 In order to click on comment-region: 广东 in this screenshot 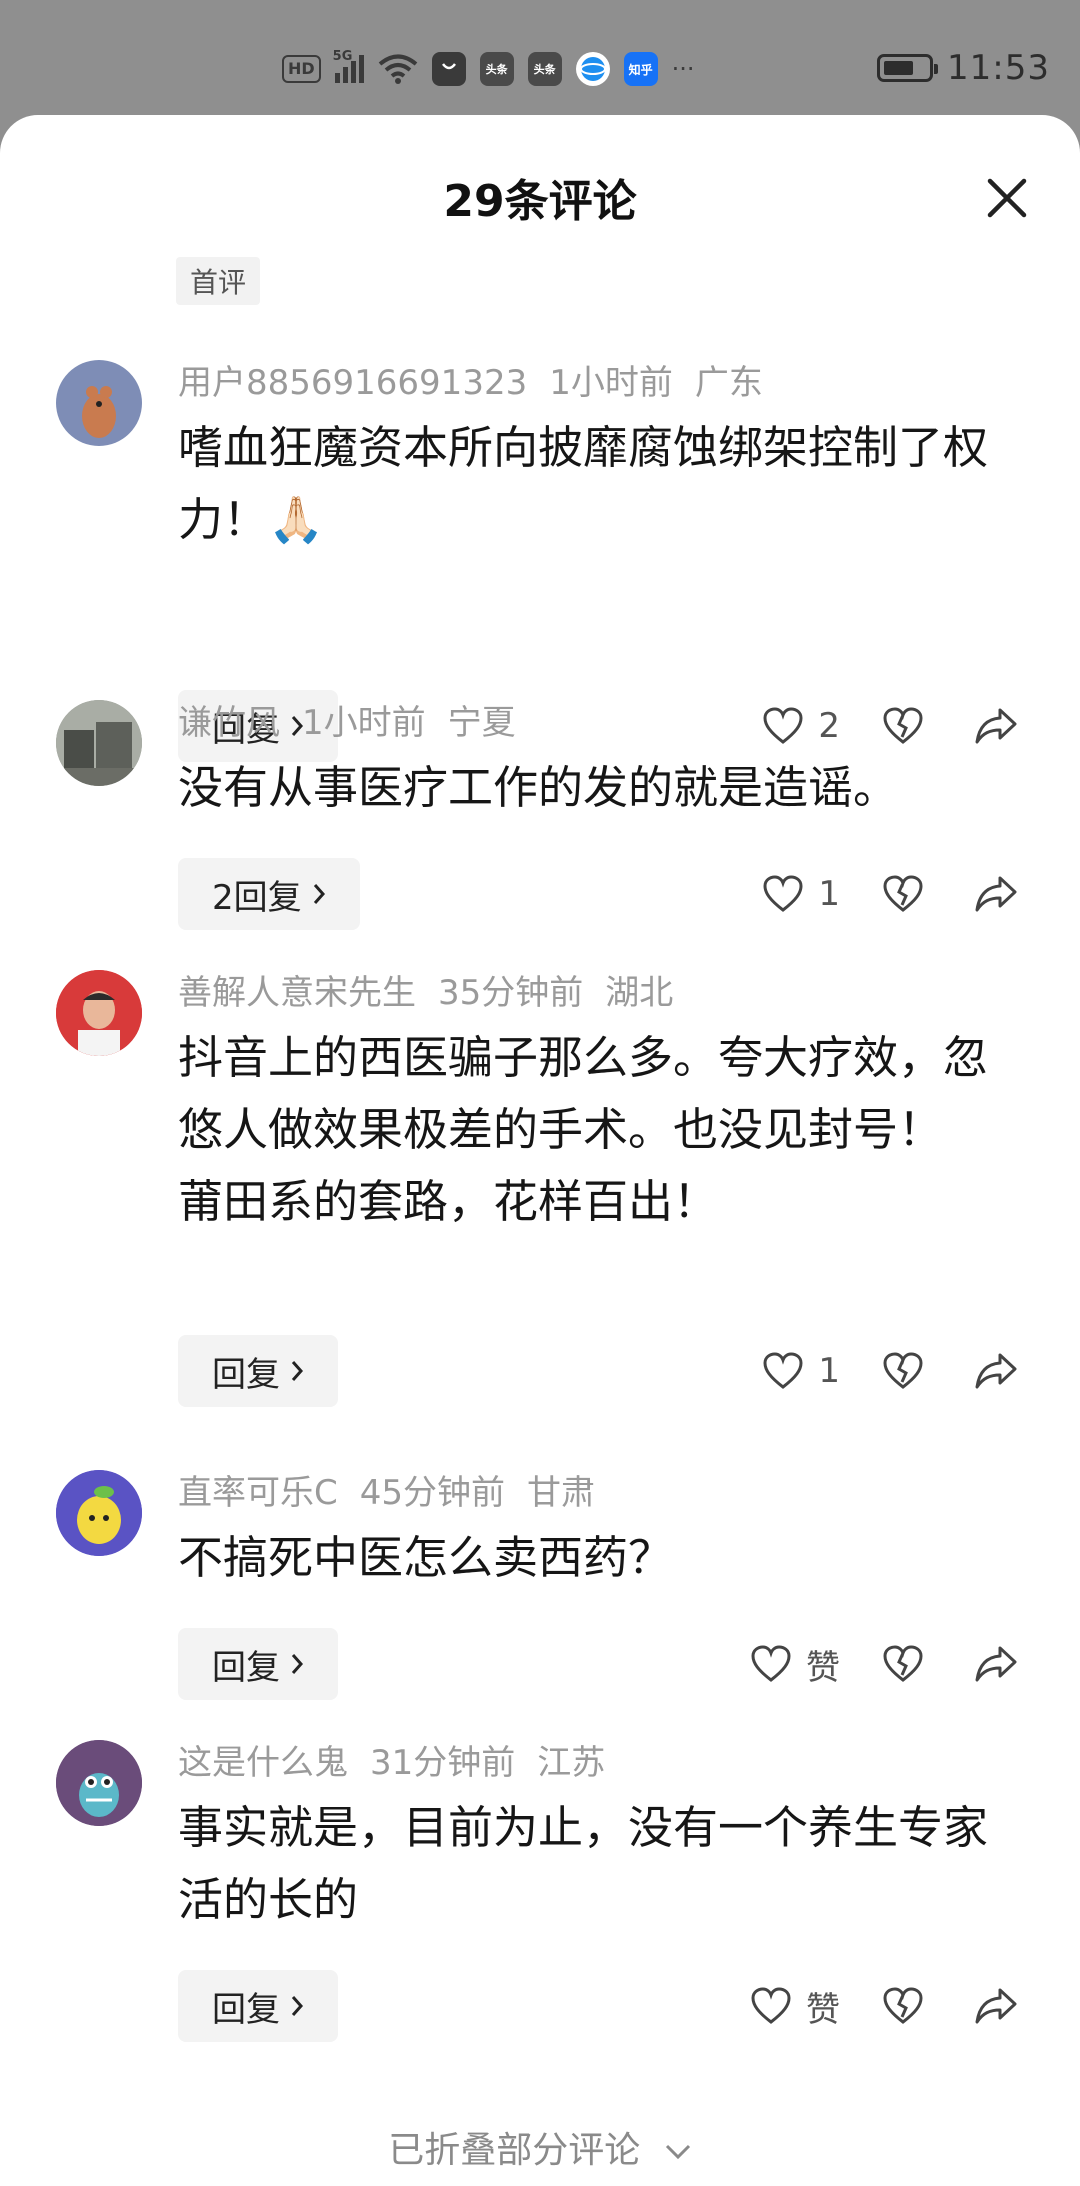, I will do `click(728, 383)`.